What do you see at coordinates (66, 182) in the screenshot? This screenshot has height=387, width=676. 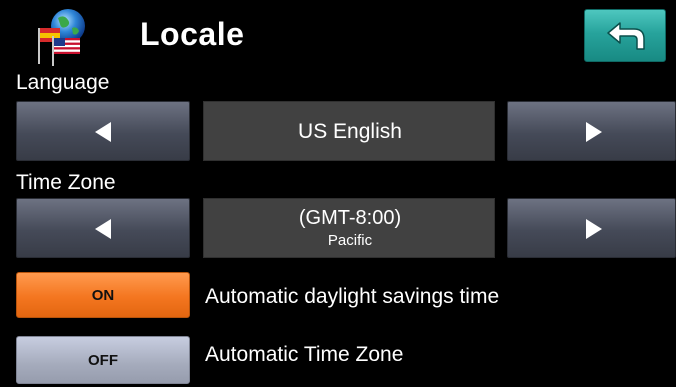 I see `time-zone-label: Time Zone` at bounding box center [66, 182].